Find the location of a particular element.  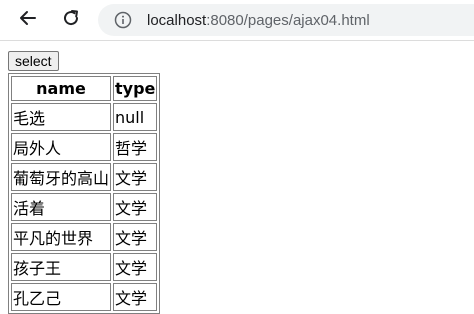

table-row: 活着 文学 is located at coordinates (84, 207).